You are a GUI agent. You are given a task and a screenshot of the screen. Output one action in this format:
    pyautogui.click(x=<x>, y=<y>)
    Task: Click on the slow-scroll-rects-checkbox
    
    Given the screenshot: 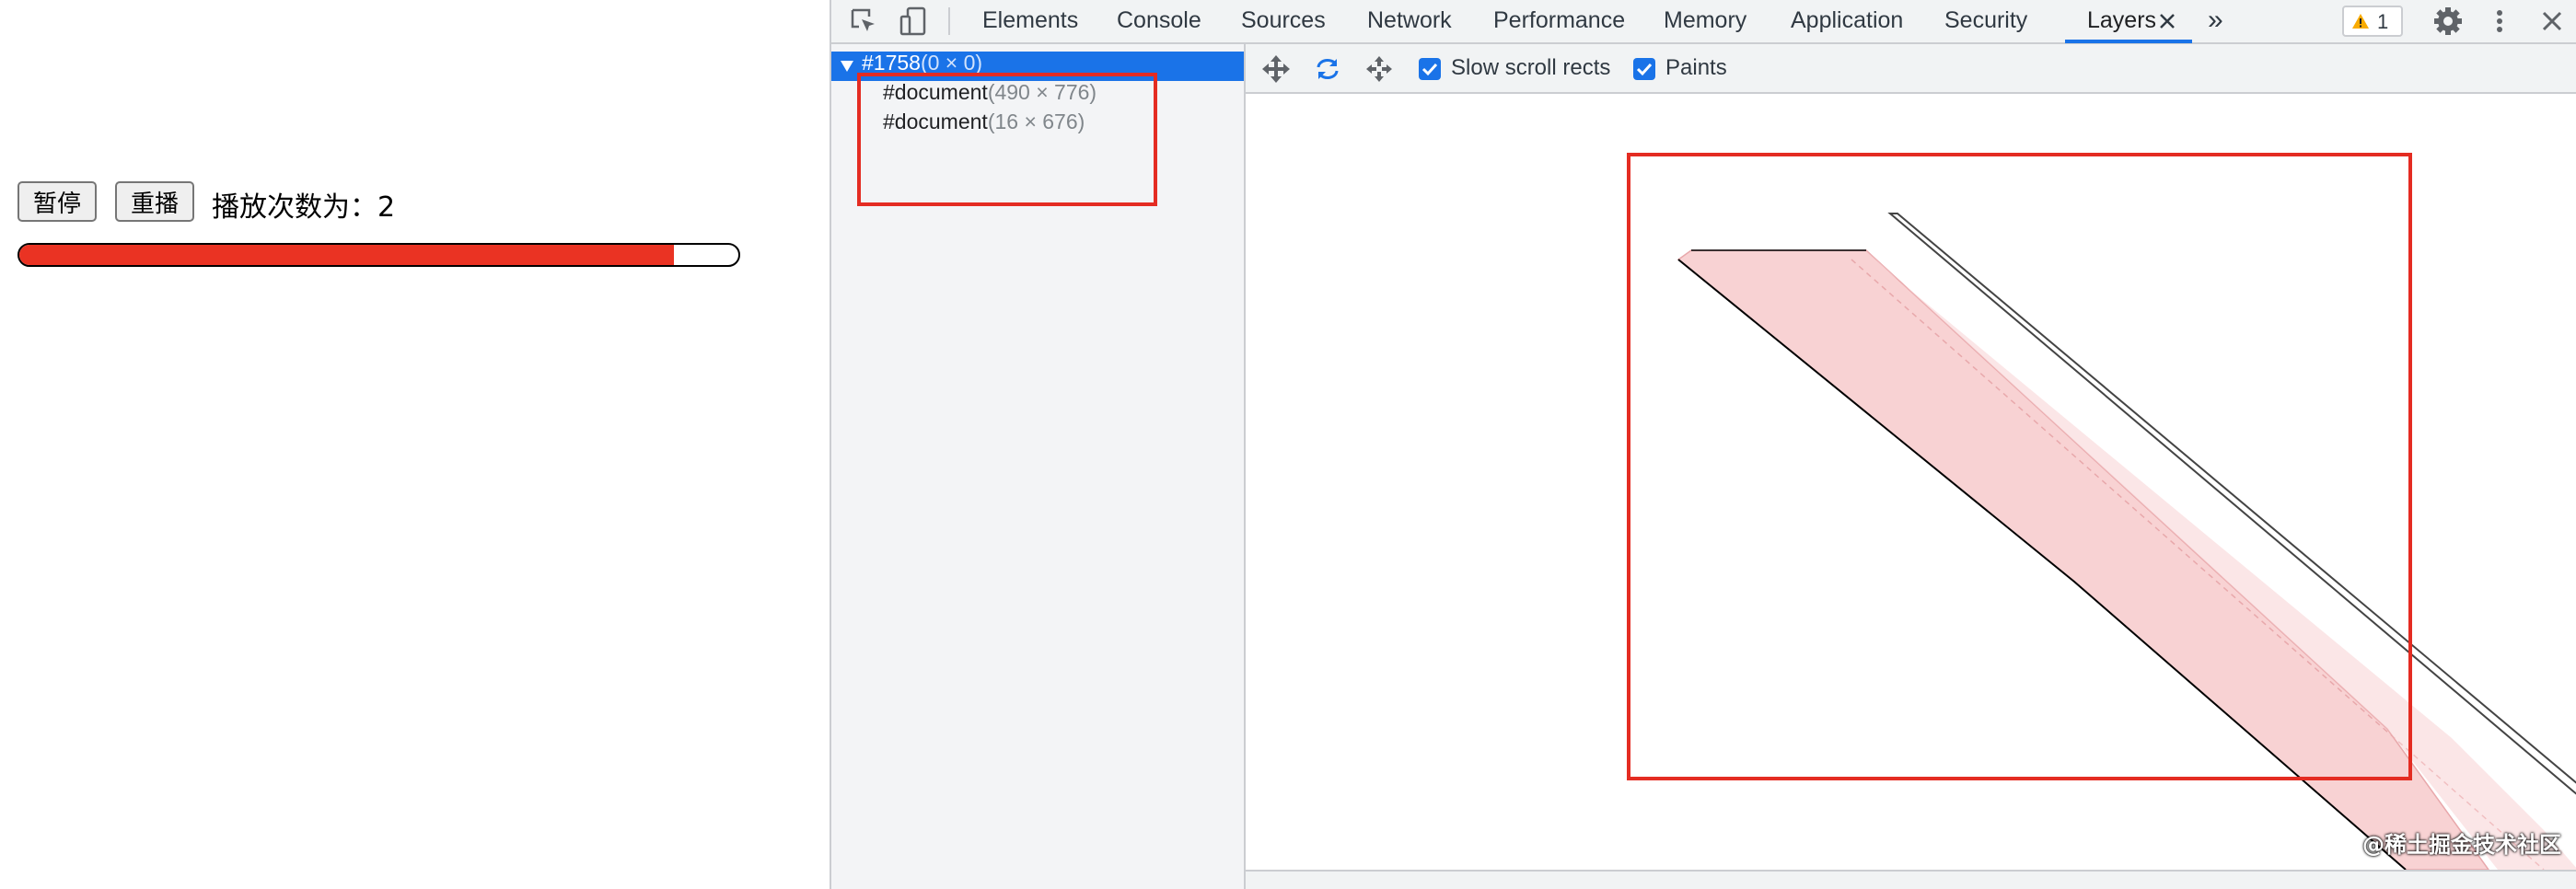 What is the action you would take?
    pyautogui.click(x=1430, y=69)
    